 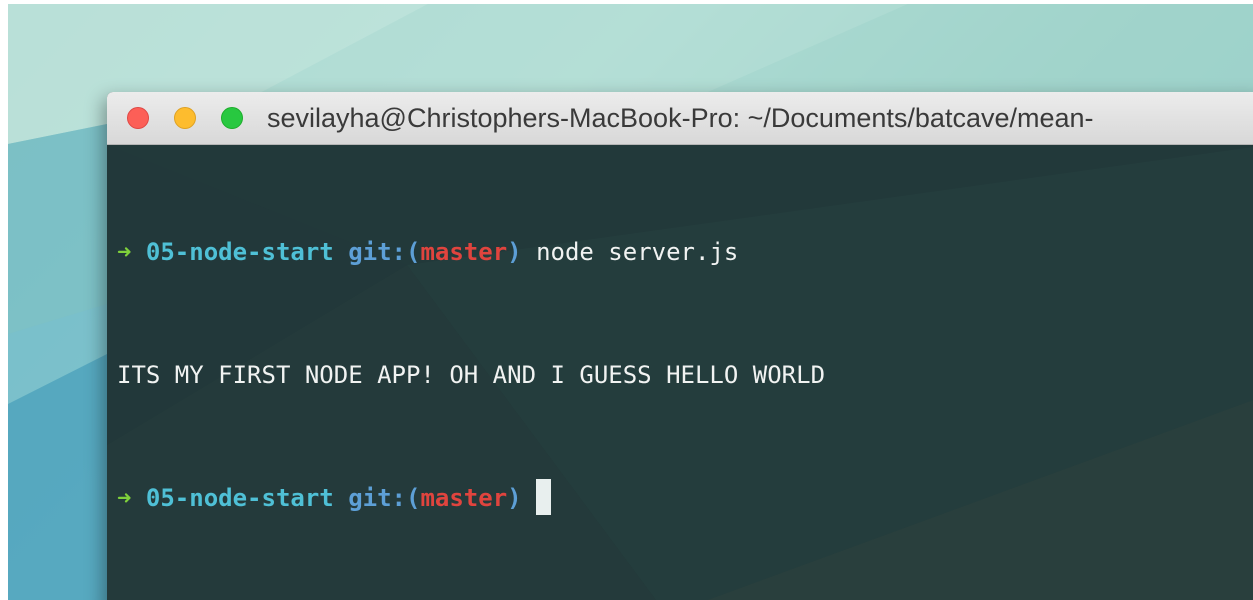 I want to click on close-button, so click(x=138, y=118).